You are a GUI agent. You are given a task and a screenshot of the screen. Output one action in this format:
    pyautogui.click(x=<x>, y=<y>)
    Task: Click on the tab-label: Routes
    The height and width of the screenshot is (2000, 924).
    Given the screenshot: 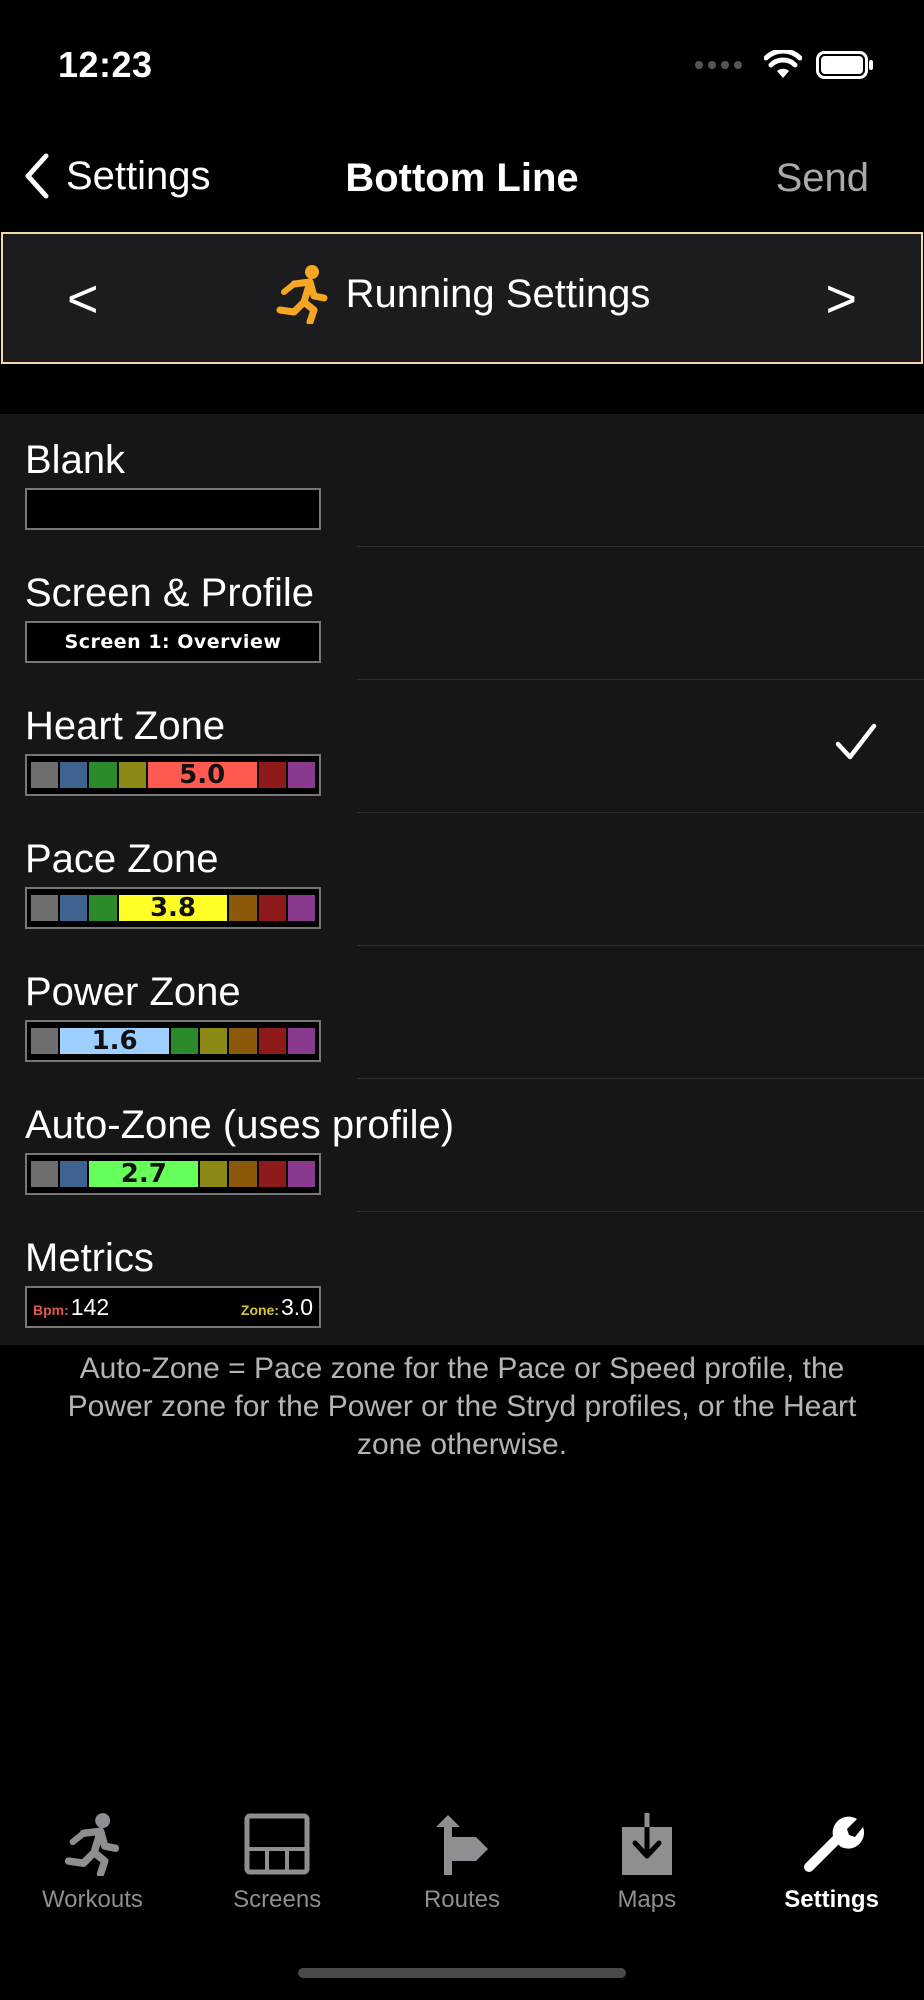 What is the action you would take?
    pyautogui.click(x=462, y=1899)
    